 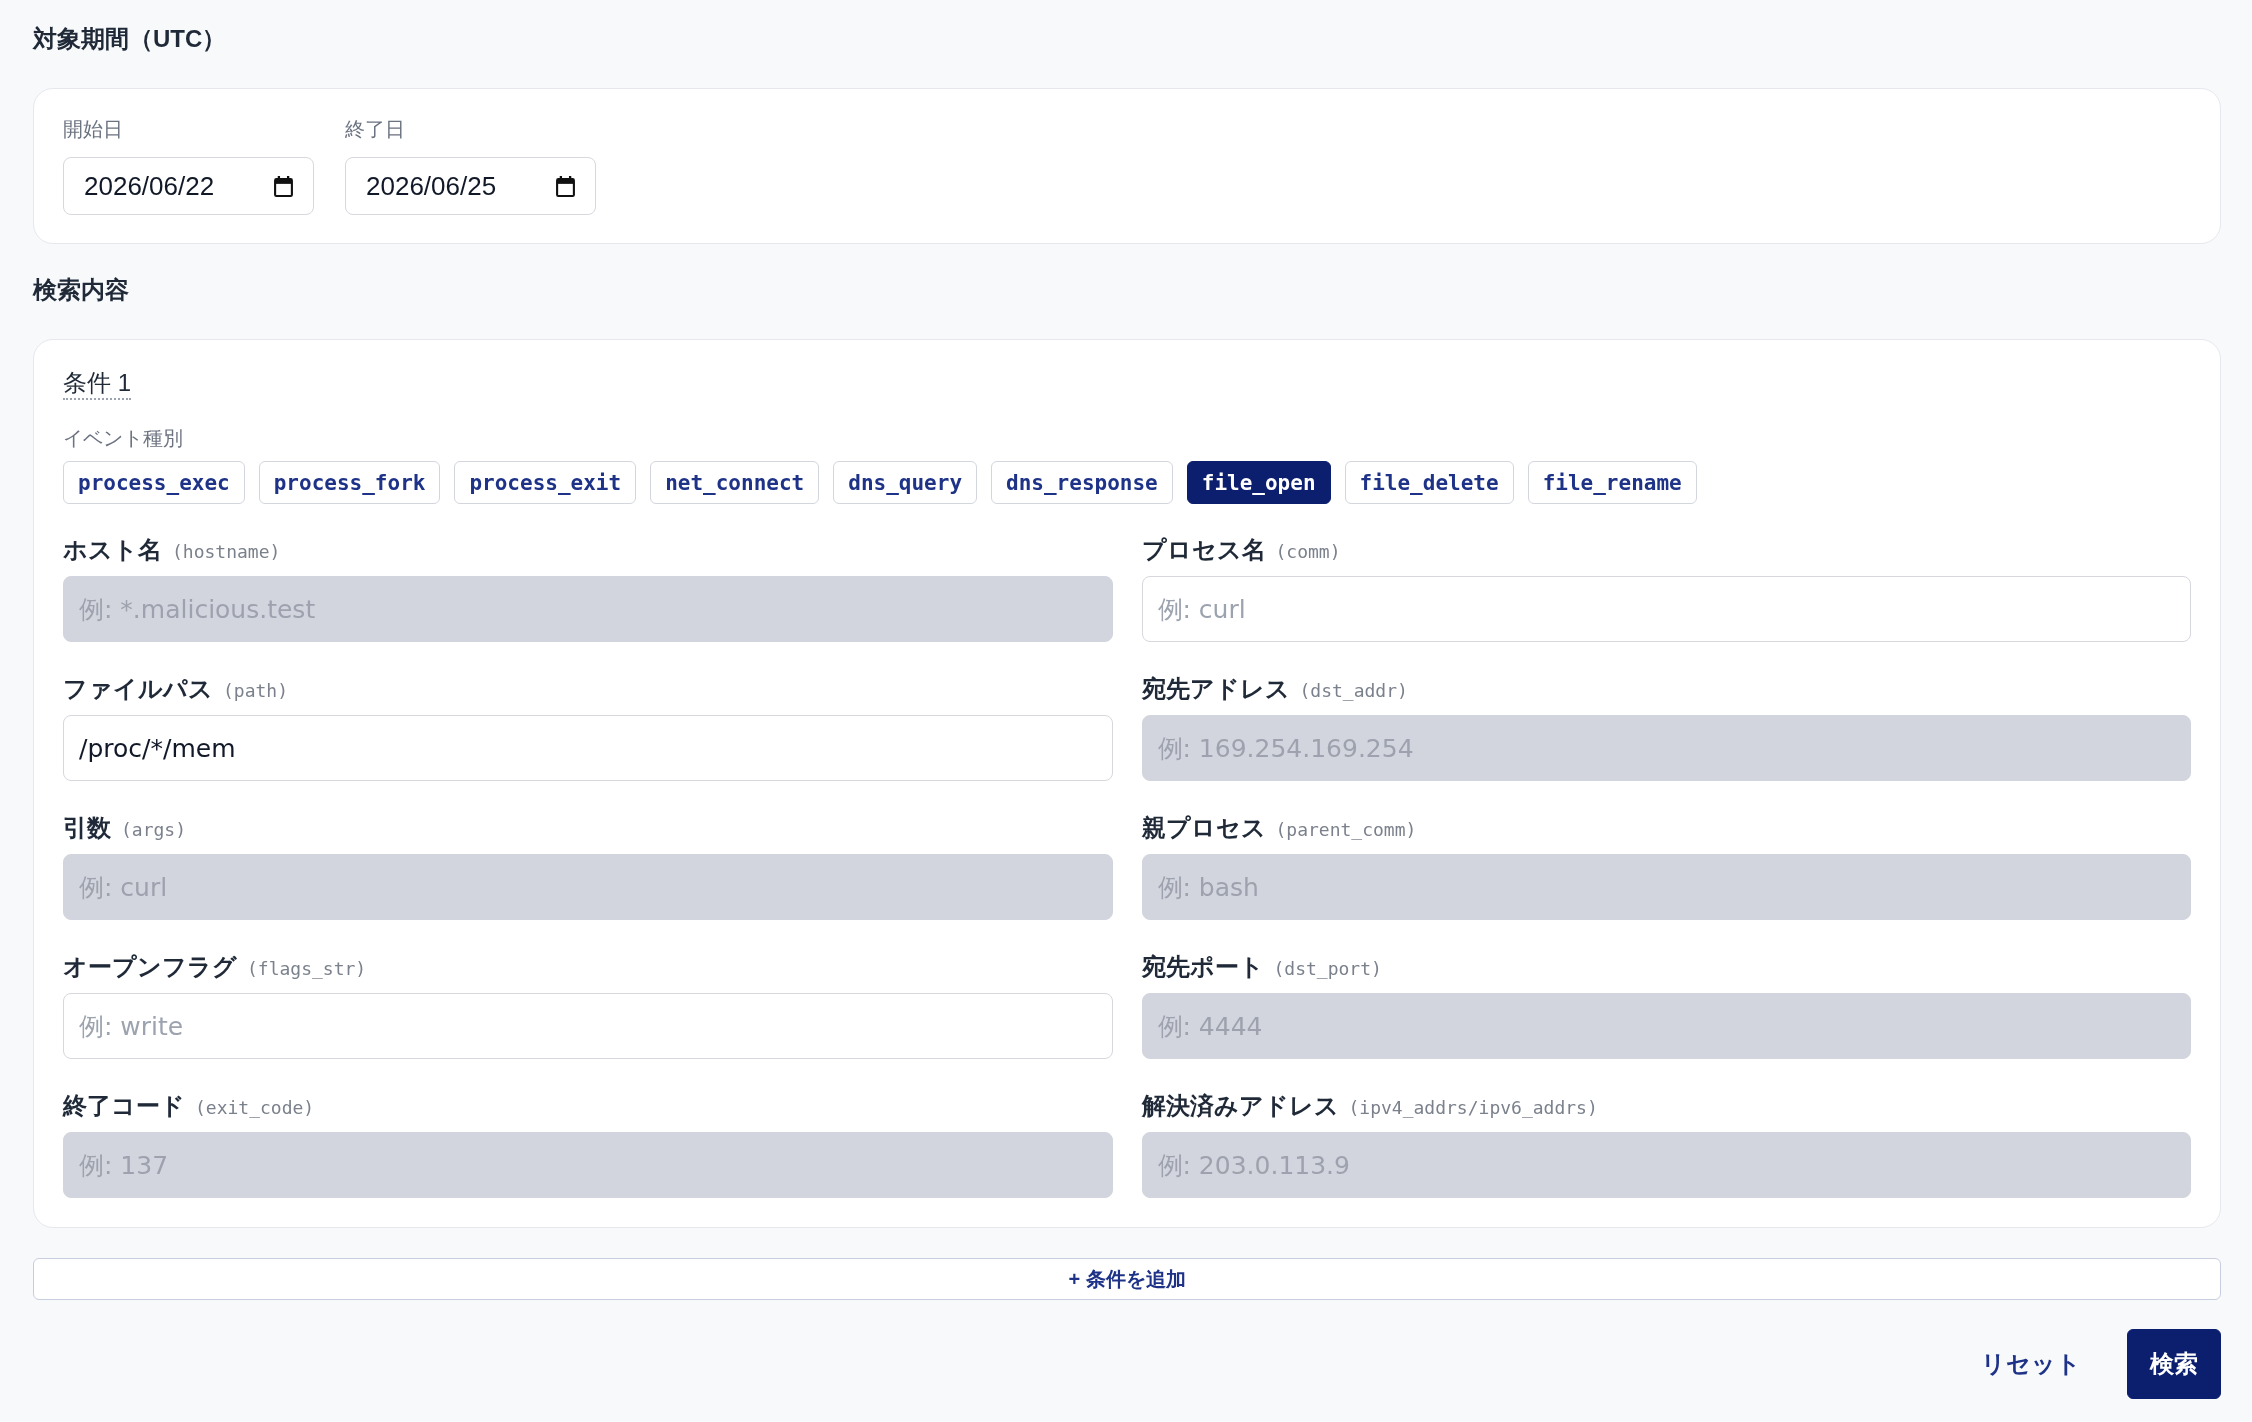 I want to click on event-type-chip: process_fork, so click(x=349, y=482).